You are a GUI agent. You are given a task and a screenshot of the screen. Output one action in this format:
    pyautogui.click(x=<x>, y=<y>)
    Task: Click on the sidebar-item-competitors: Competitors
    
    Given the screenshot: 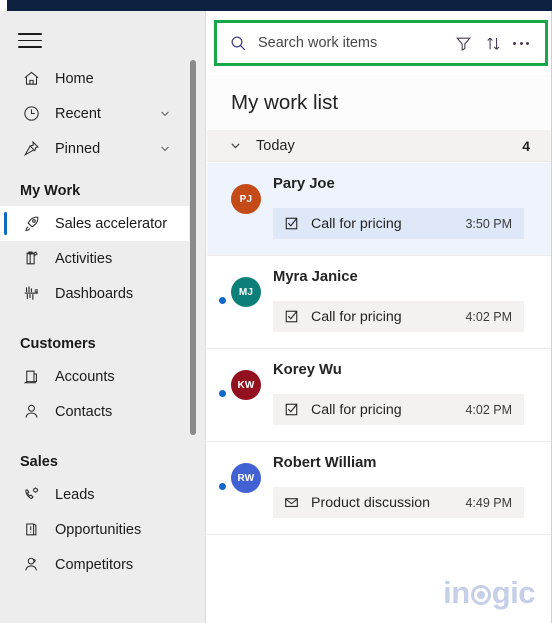 What is the action you would take?
    pyautogui.click(x=102, y=564)
    